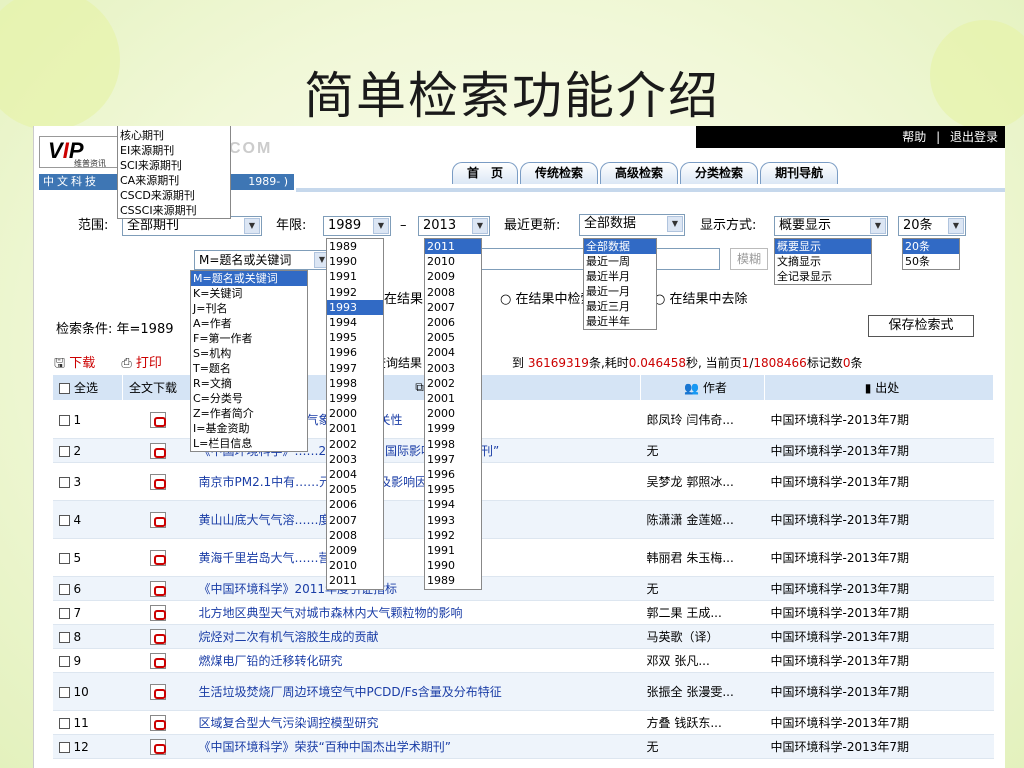 The width and height of the screenshot is (1024, 768). I want to click on article-title-link: 烷烃对二次有机气溶胶生成的贡献, so click(416, 636).